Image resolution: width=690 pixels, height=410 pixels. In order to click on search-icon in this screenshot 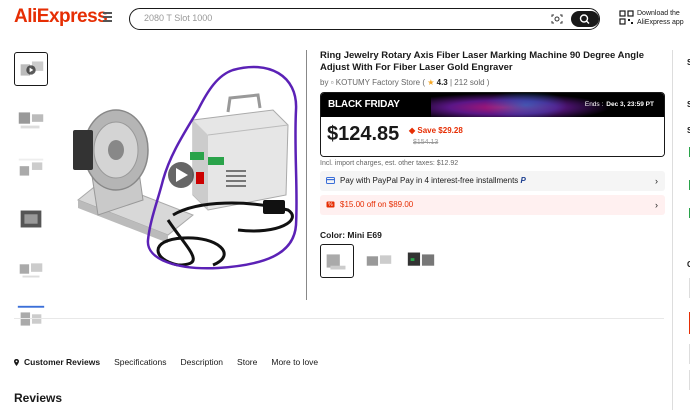, I will do `click(584, 19)`.